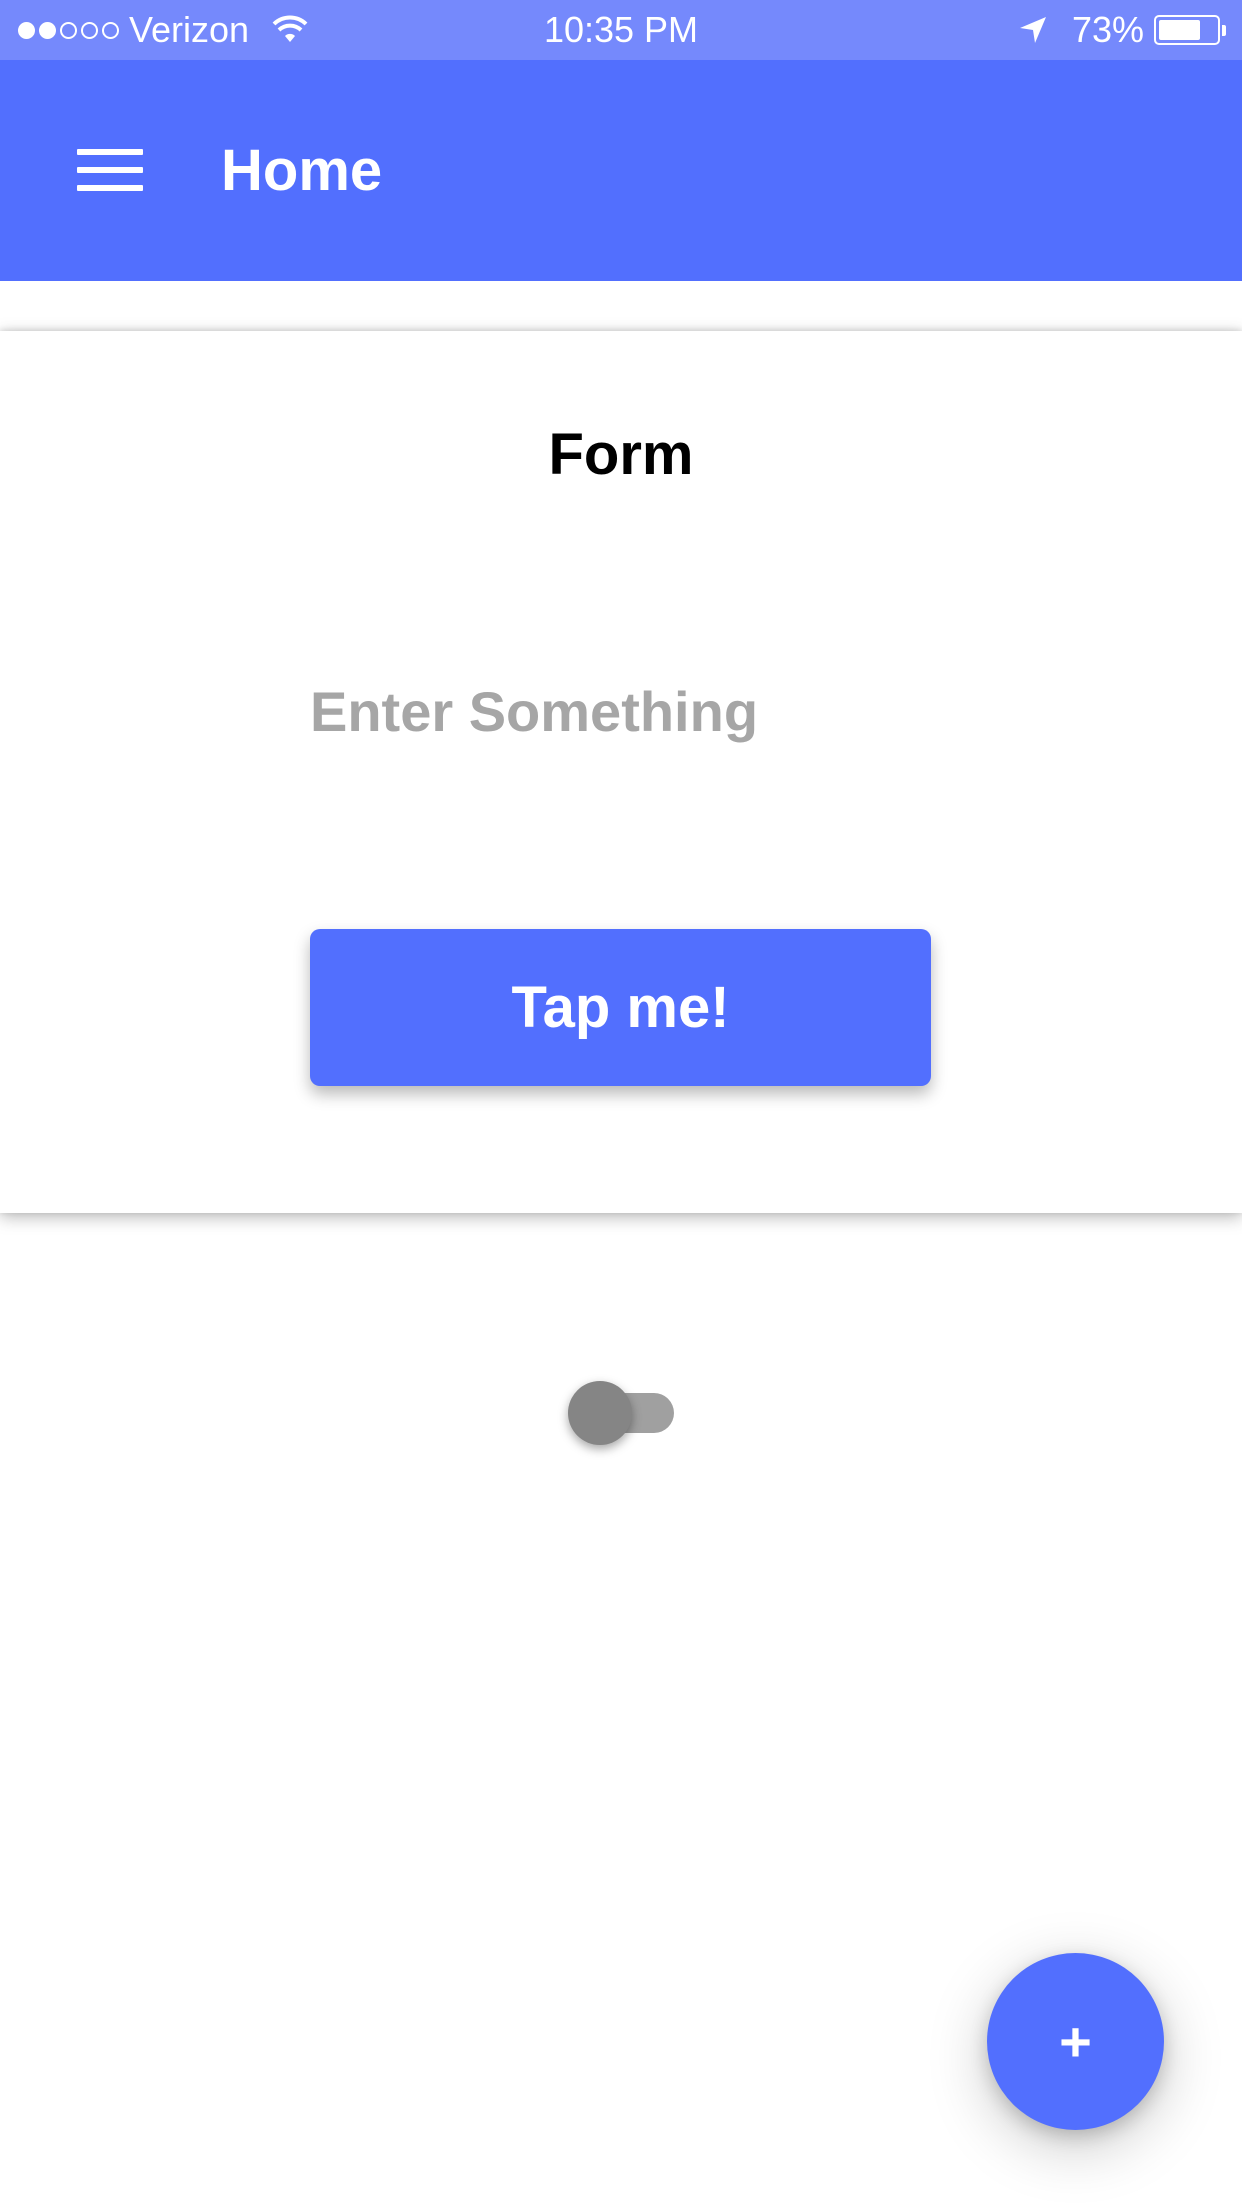  What do you see at coordinates (302, 170) in the screenshot?
I see `page-title: Home` at bounding box center [302, 170].